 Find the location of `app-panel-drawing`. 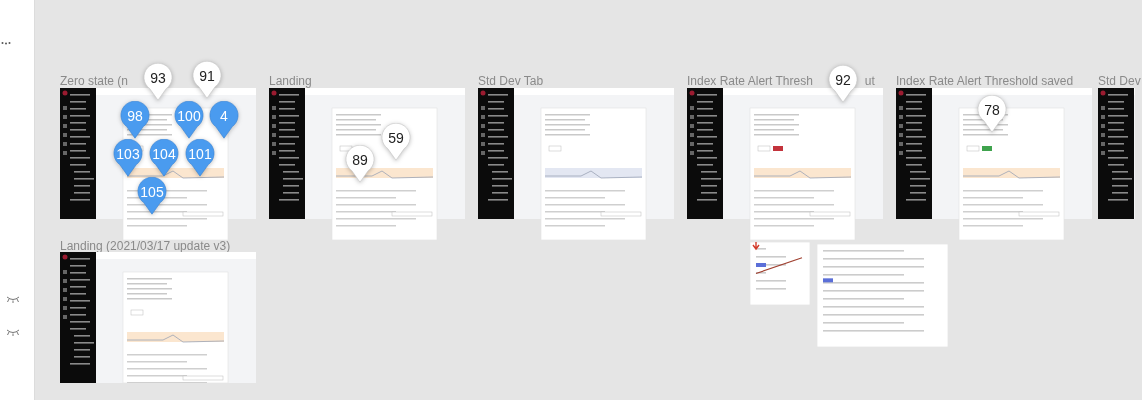

app-panel-drawing is located at coordinates (780, 273).